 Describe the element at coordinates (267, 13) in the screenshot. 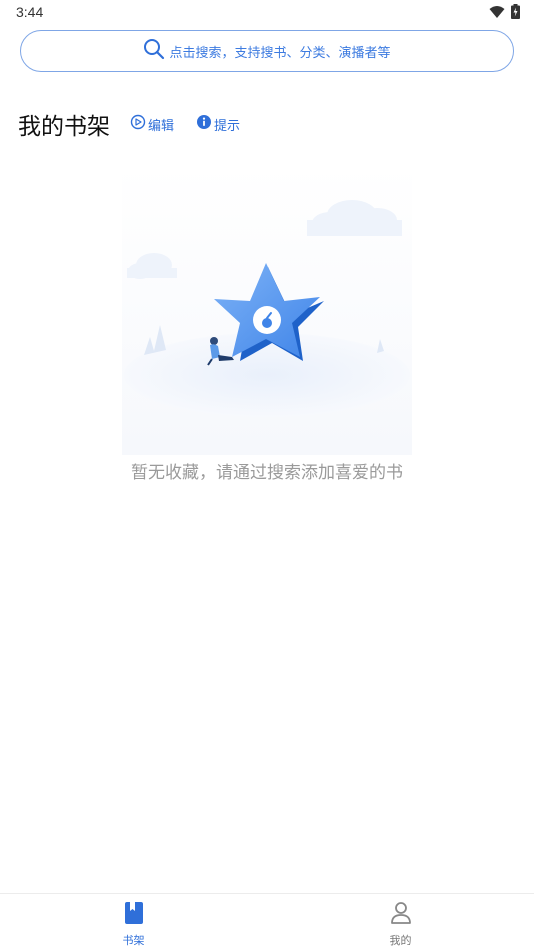

I see `status-bar: 3:44` at that location.